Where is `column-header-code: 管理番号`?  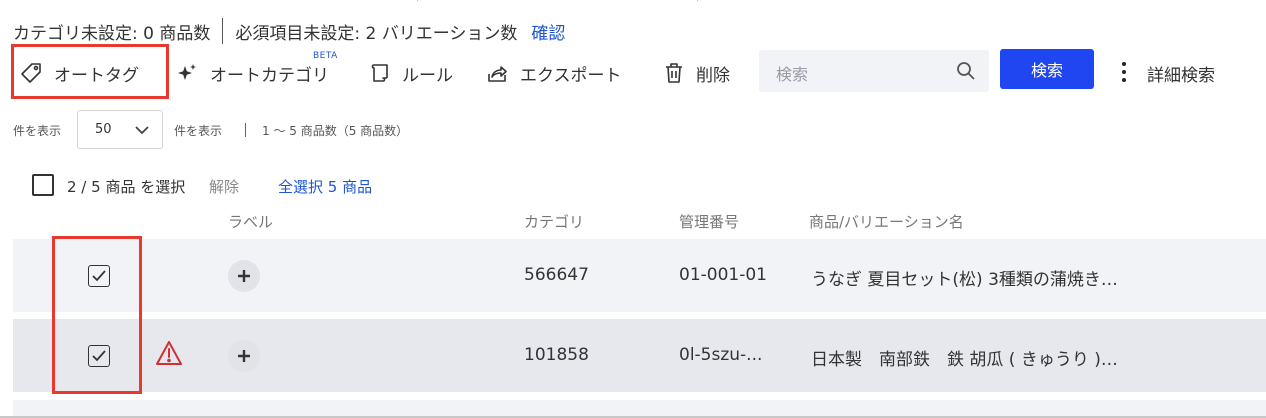
column-header-code: 管理番号 is located at coordinates (709, 222).